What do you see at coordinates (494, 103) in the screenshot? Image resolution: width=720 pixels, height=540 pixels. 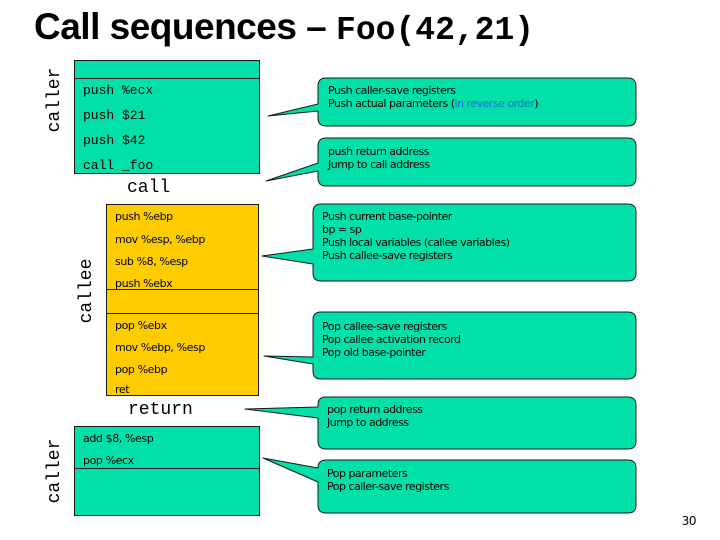 I see `callout-highlight-text: in reverse order` at bounding box center [494, 103].